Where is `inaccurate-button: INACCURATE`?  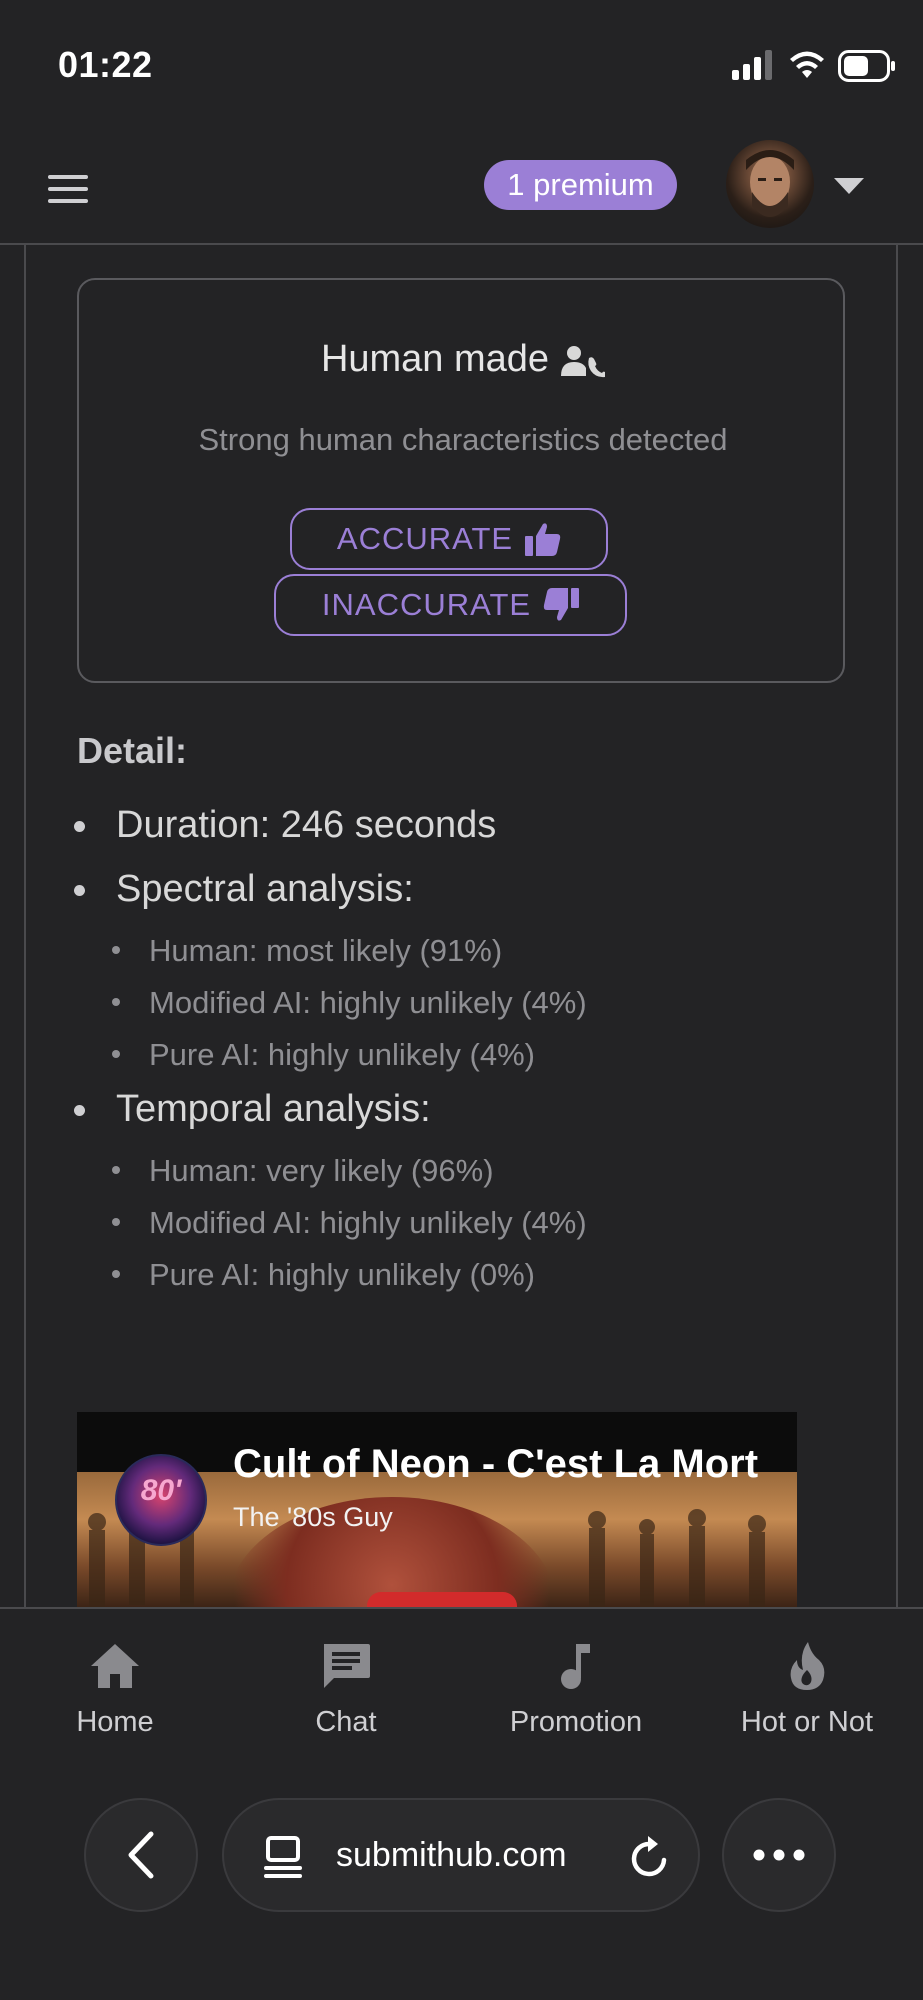
inaccurate-button: INACCURATE is located at coordinates (450, 605).